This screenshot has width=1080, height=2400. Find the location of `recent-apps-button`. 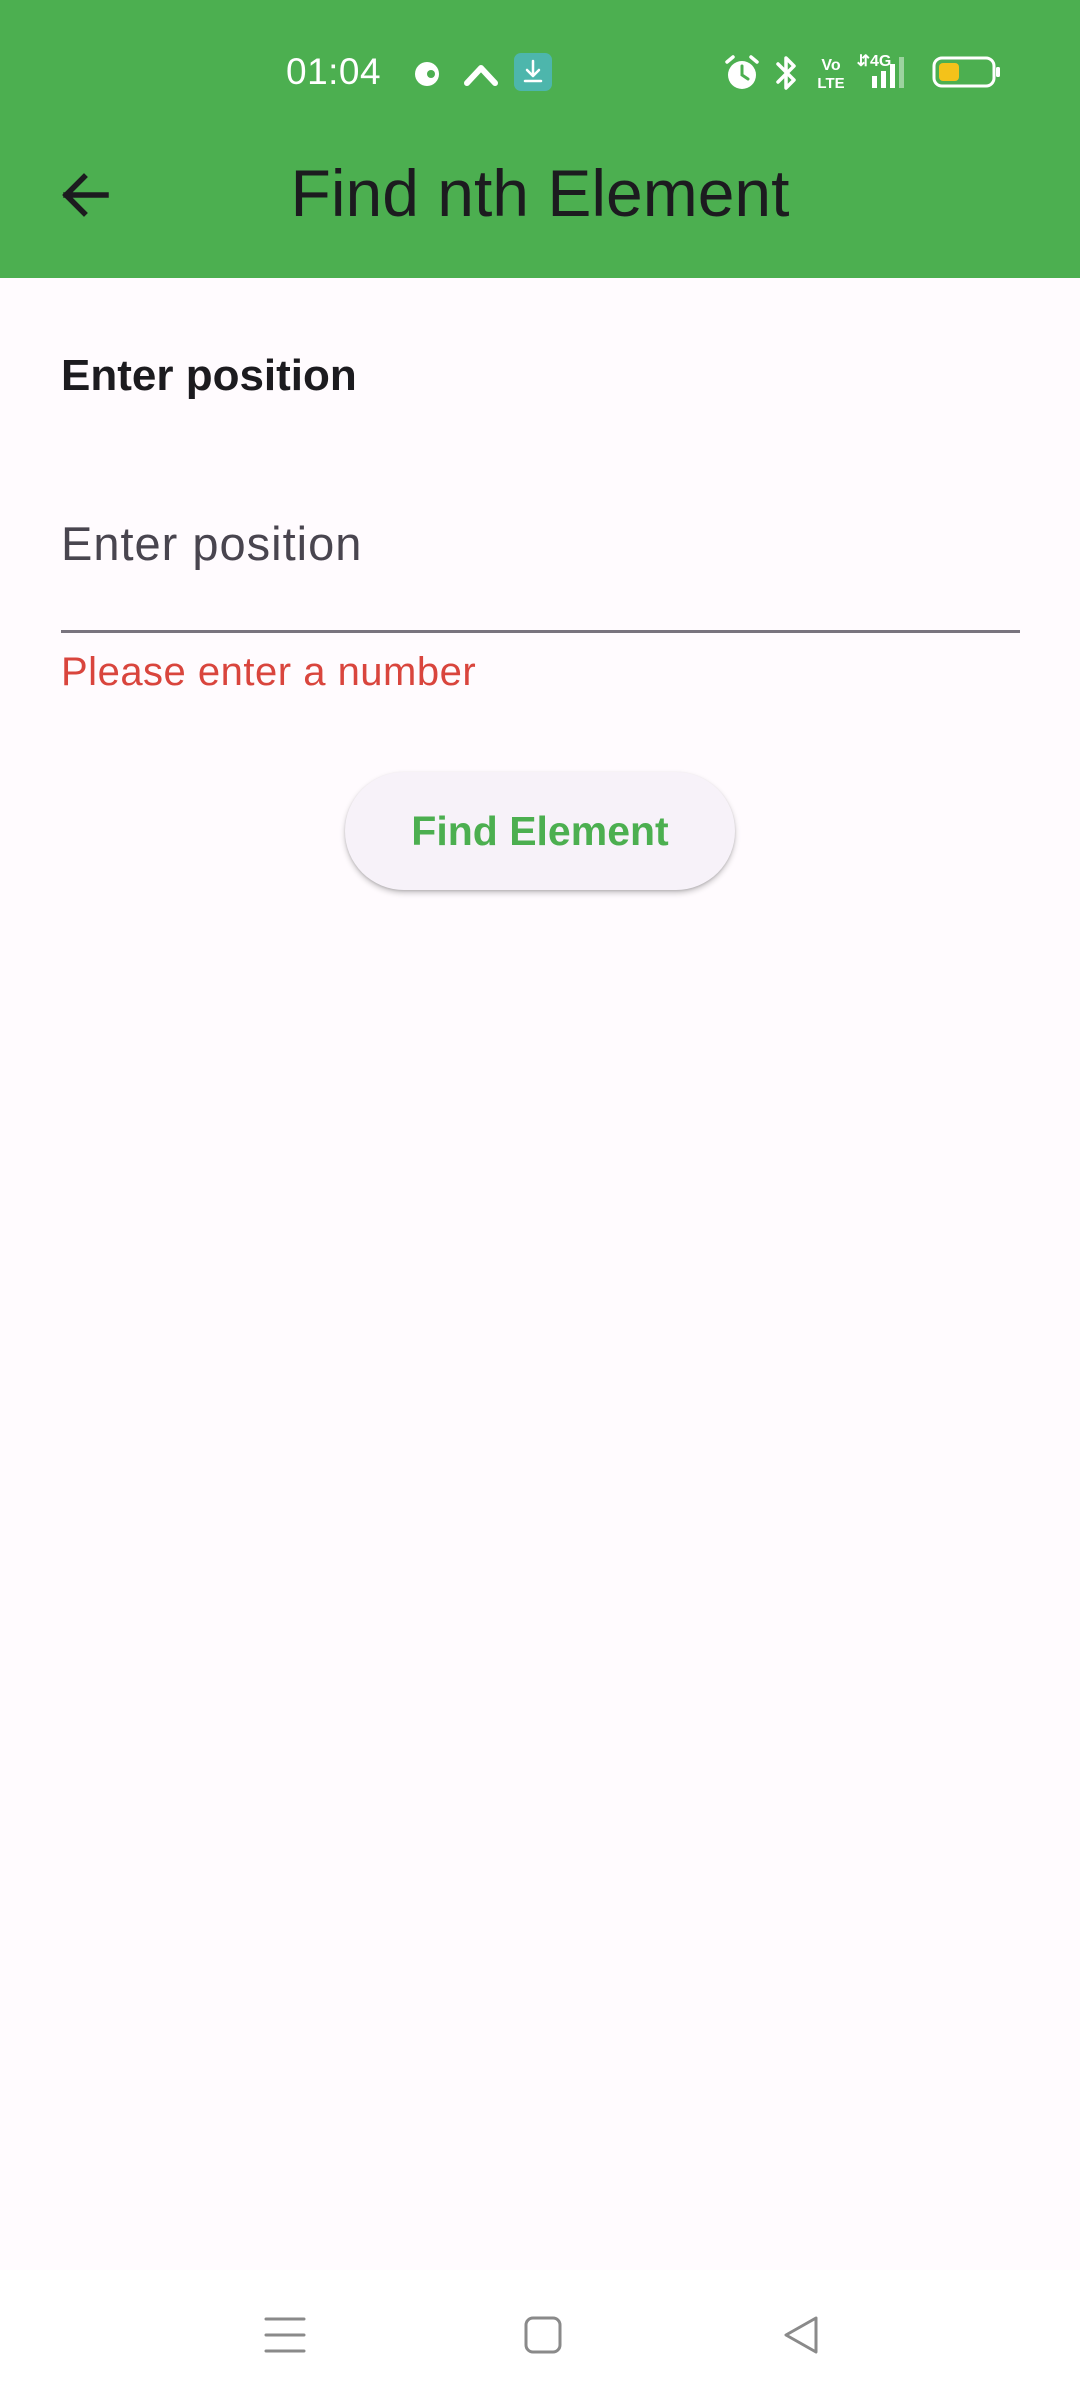

recent-apps-button is located at coordinates (285, 2335).